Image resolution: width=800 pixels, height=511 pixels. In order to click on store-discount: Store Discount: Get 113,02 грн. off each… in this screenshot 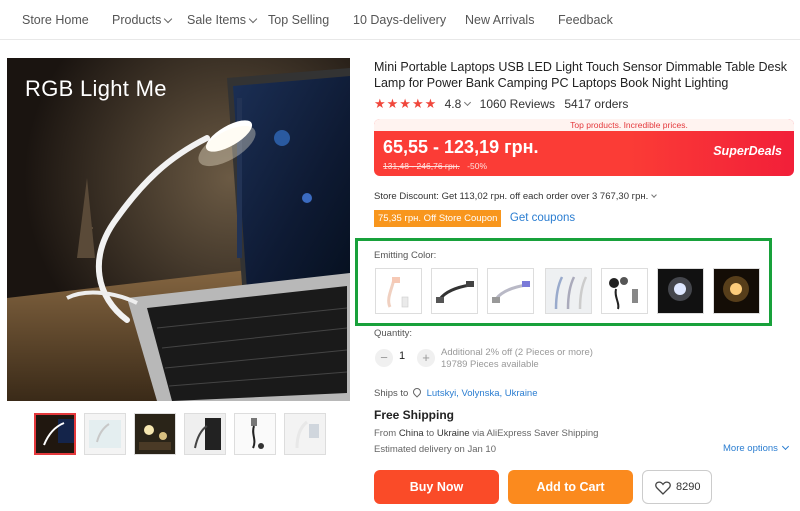, I will do `click(516, 196)`.